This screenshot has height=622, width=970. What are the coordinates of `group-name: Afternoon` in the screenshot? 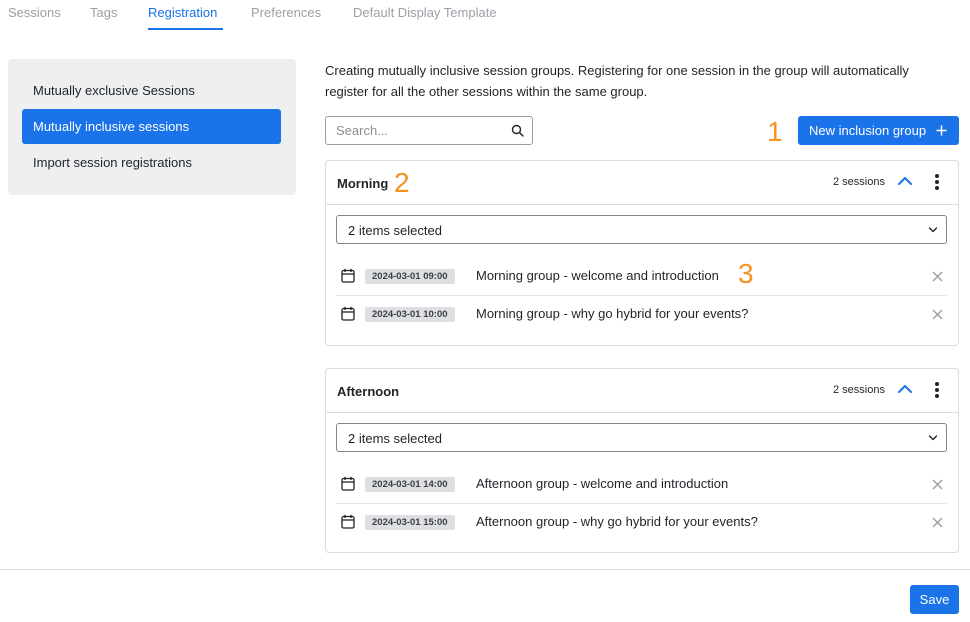 It's located at (368, 391).